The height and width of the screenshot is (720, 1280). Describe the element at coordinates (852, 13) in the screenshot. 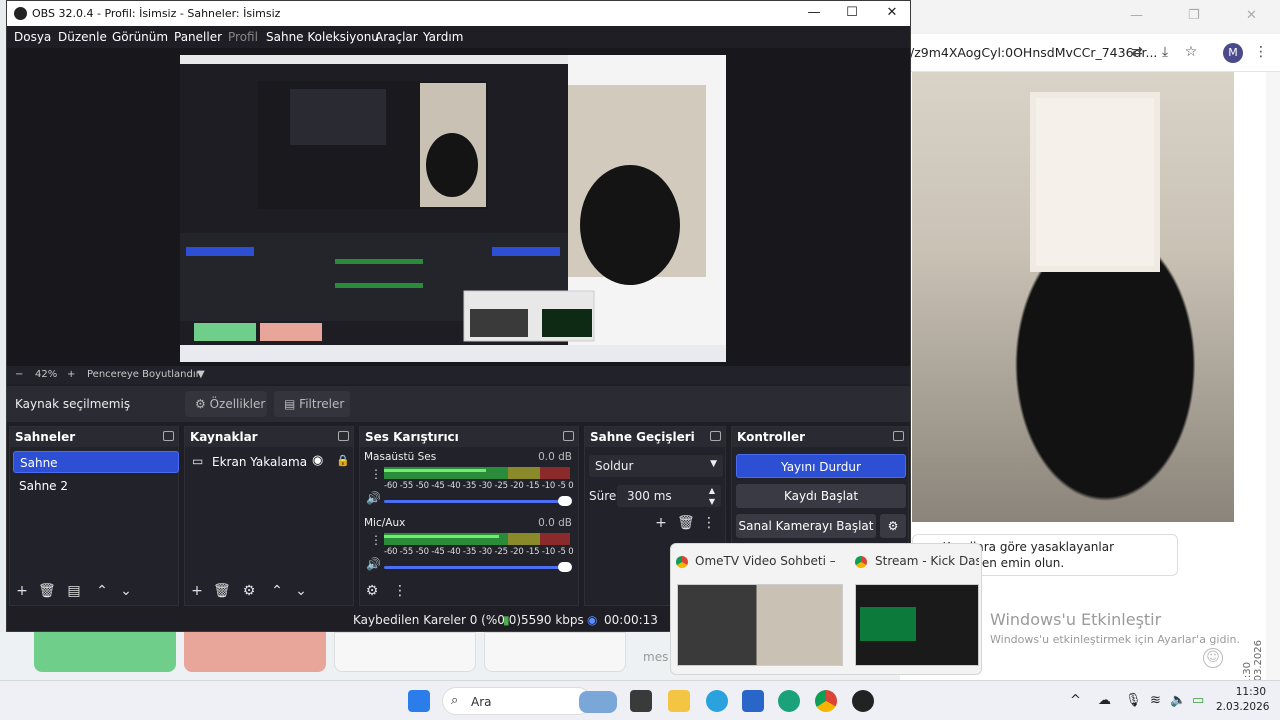

I see `maximize-icon: ☐` at that location.